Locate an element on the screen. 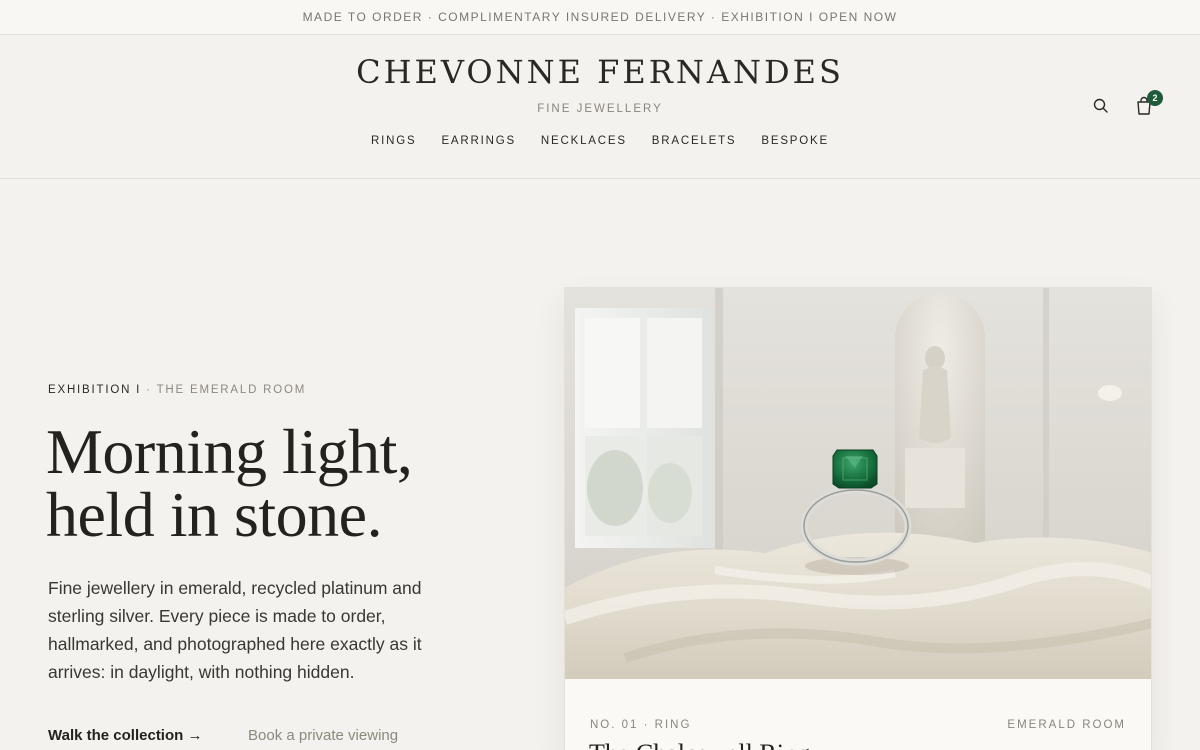 The height and width of the screenshot is (750, 1200). hero-eyebrow: EXHIBITION I · THE EMERALD ROOM is located at coordinates (177, 390).